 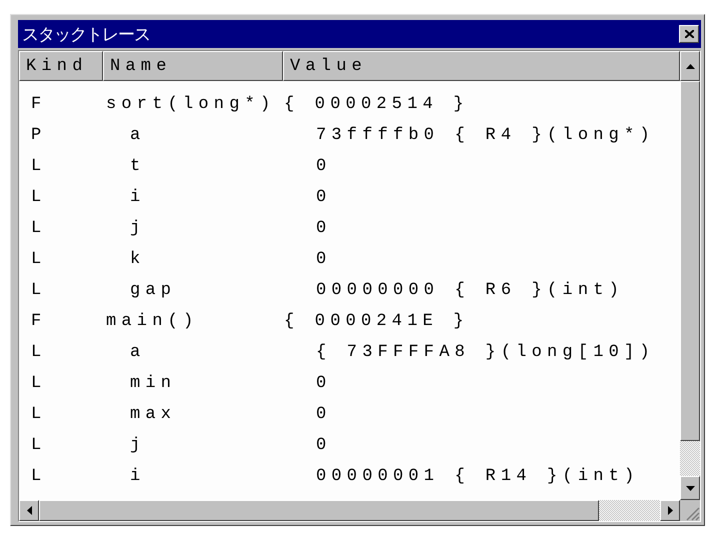 I want to click on close-icon, so click(x=689, y=34).